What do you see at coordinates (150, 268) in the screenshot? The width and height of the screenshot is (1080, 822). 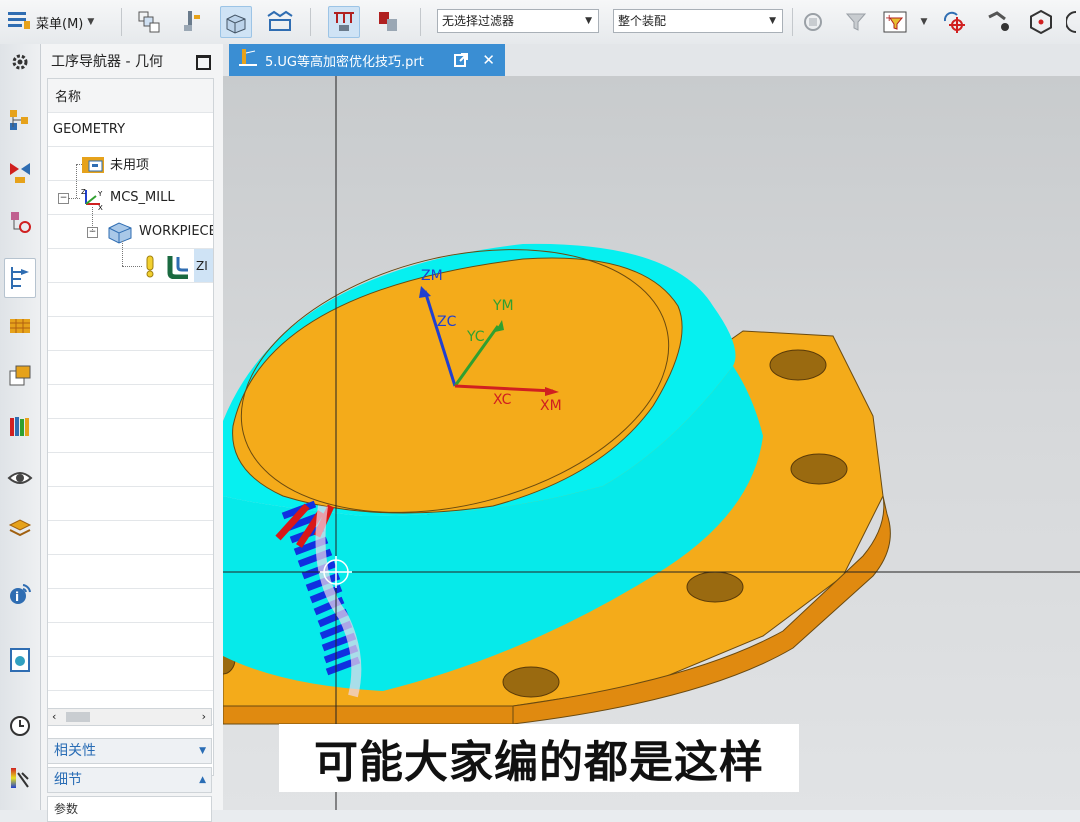 I see `warning-icon` at bounding box center [150, 268].